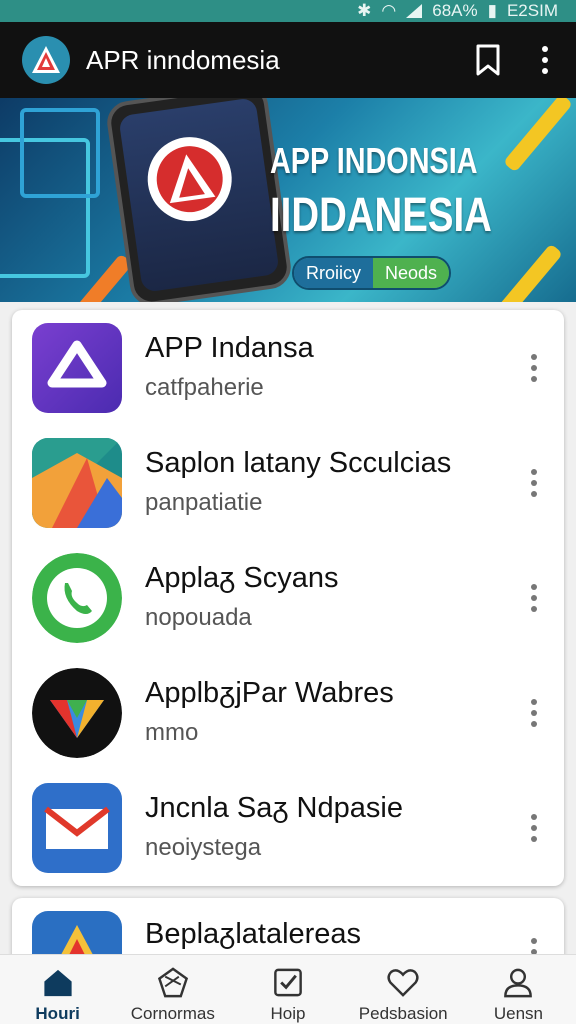 The image size is (576, 1024). I want to click on app-logo-icon, so click(46, 60).